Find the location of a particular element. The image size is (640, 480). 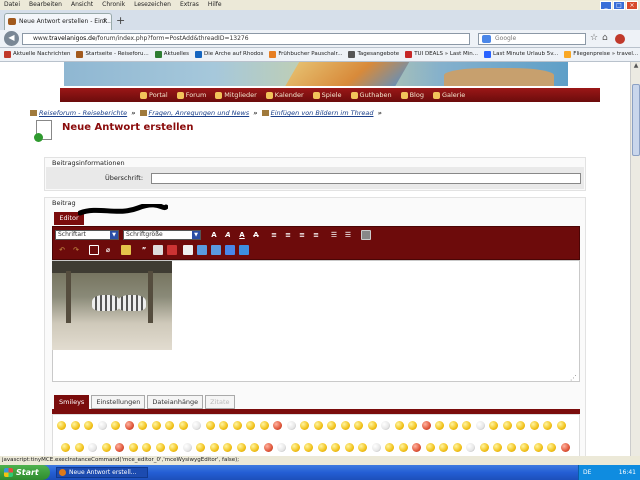

nav-calendar: Kalender is located at coordinates (284, 95).